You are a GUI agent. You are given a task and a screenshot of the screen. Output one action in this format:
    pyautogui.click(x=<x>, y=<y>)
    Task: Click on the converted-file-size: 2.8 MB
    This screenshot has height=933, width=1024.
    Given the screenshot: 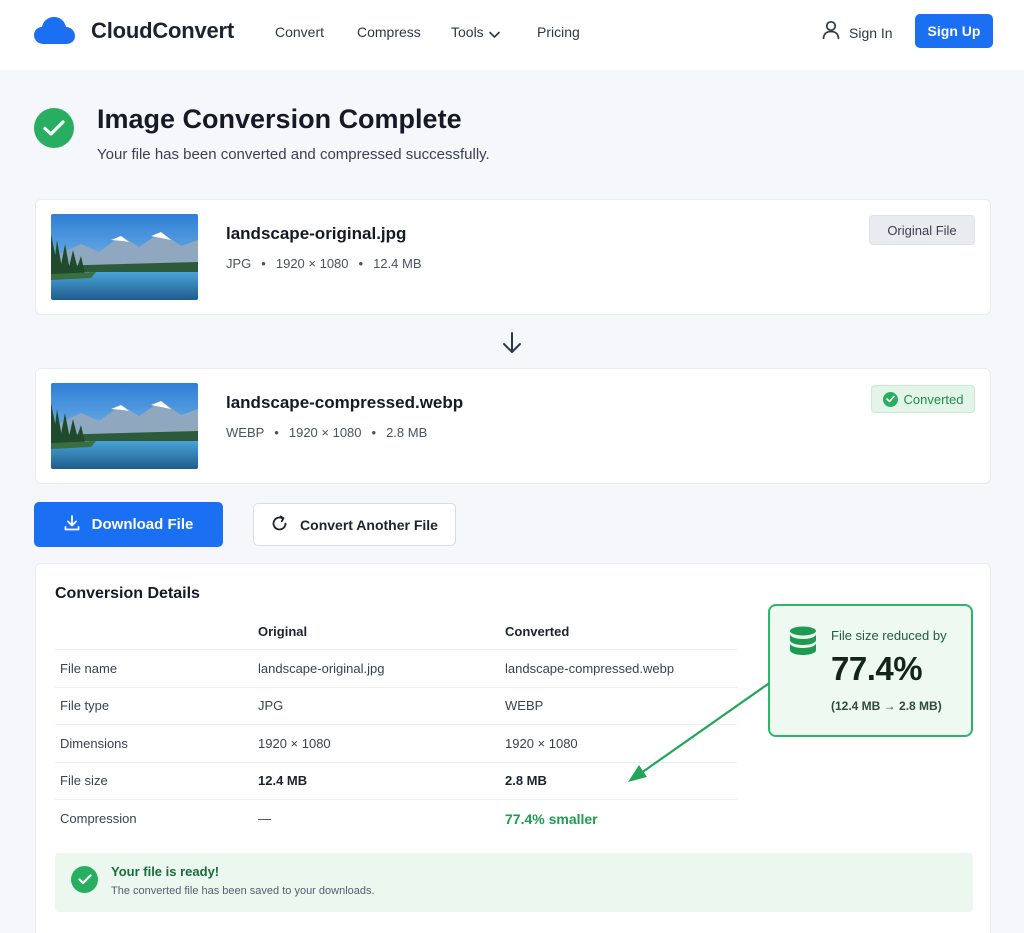 What is the action you would take?
    pyautogui.click(x=407, y=432)
    